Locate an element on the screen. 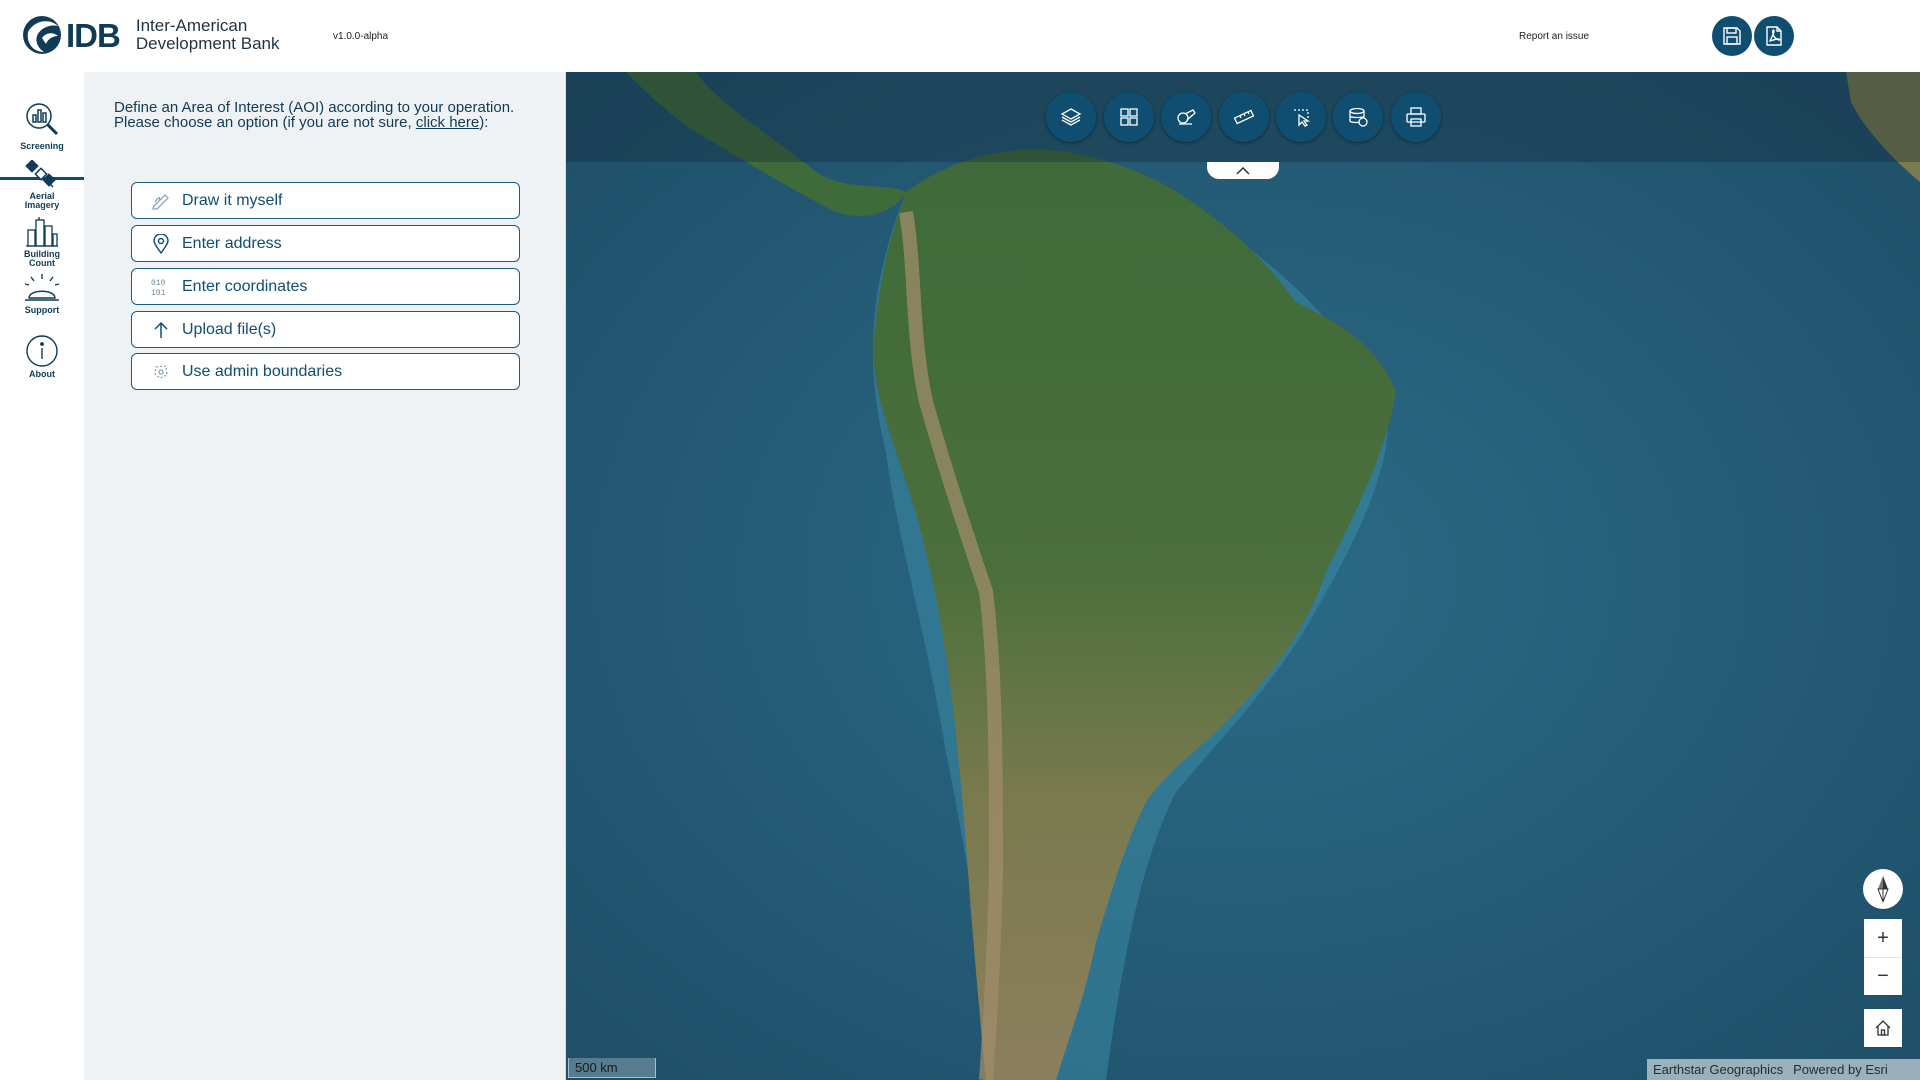 The image size is (1920, 1080). layers-tool-button is located at coordinates (1071, 117).